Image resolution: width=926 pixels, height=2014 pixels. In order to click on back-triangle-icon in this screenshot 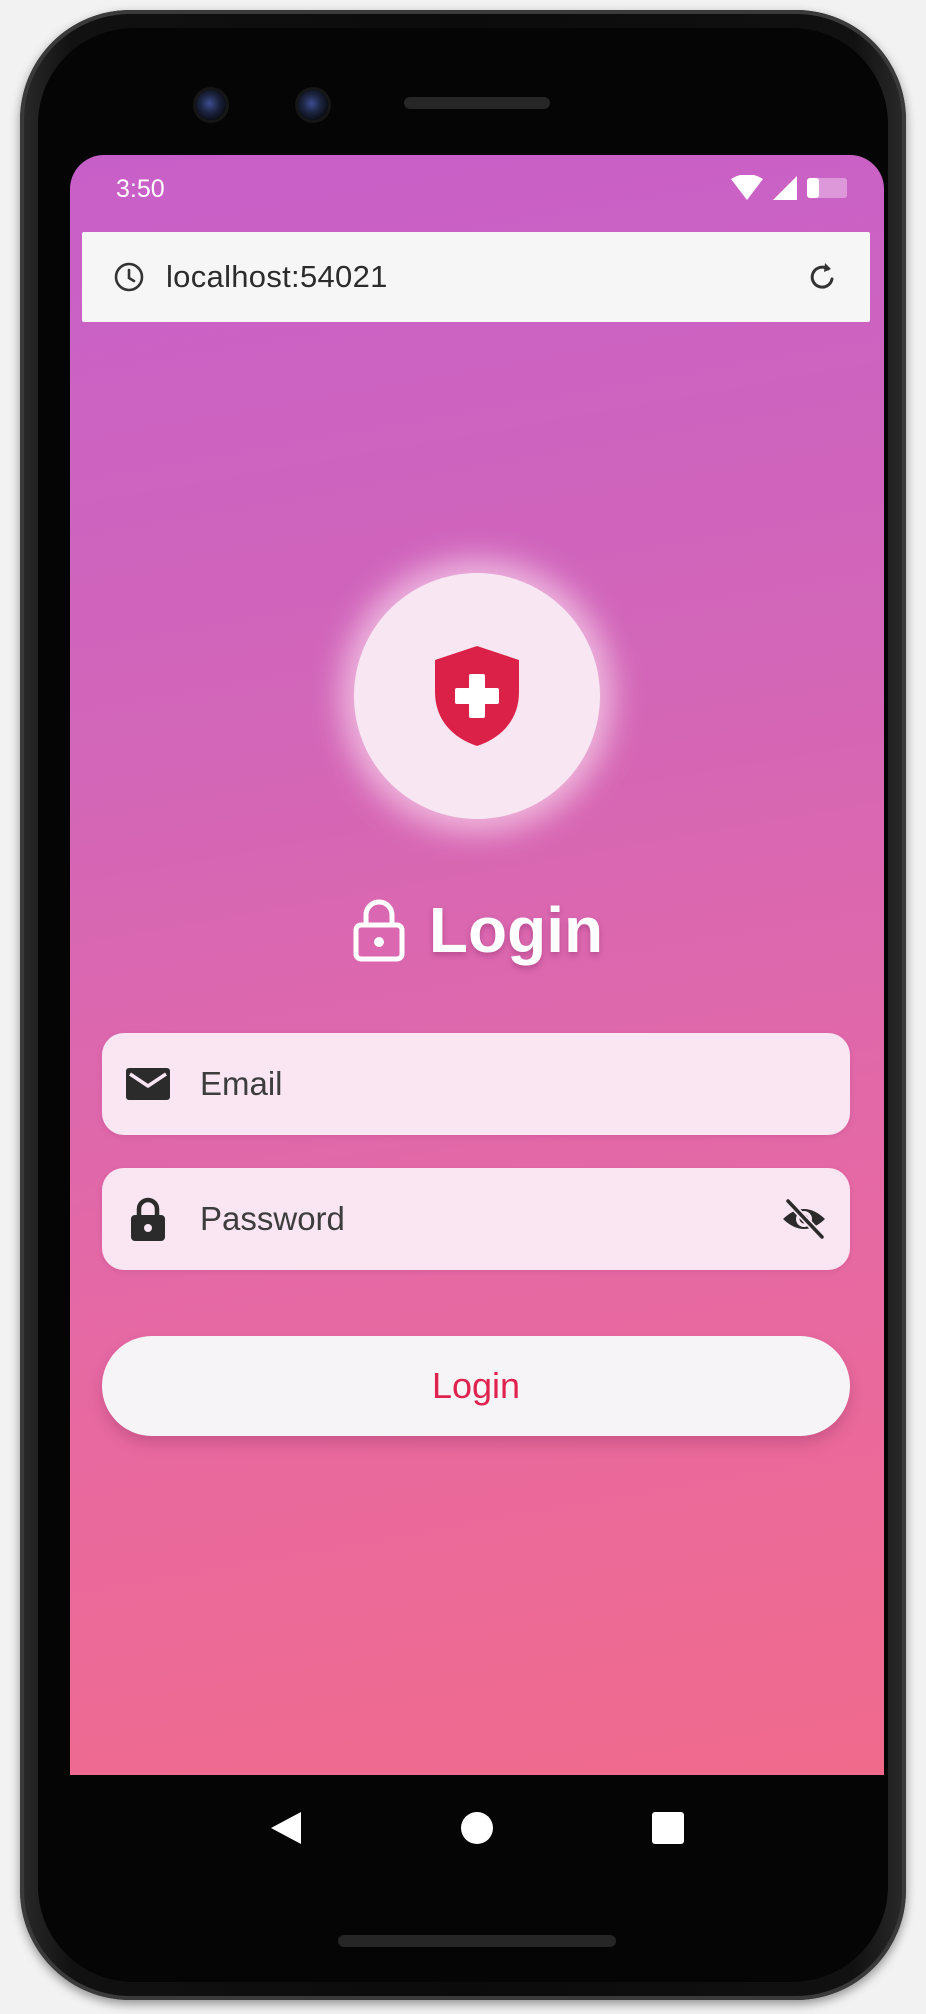, I will do `click(285, 1827)`.